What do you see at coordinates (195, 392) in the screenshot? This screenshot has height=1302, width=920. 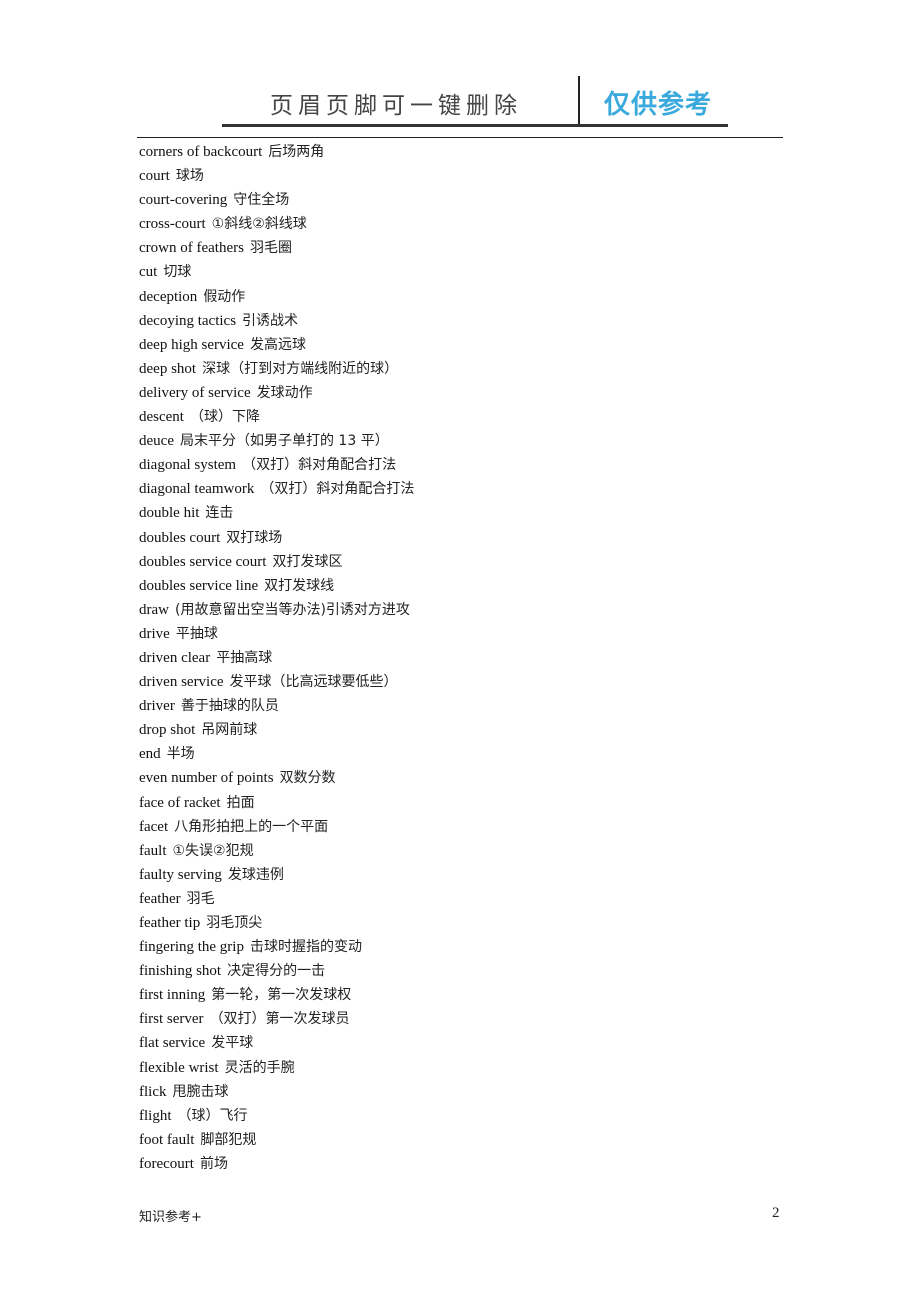 I see `glossary-term: delivery of service` at bounding box center [195, 392].